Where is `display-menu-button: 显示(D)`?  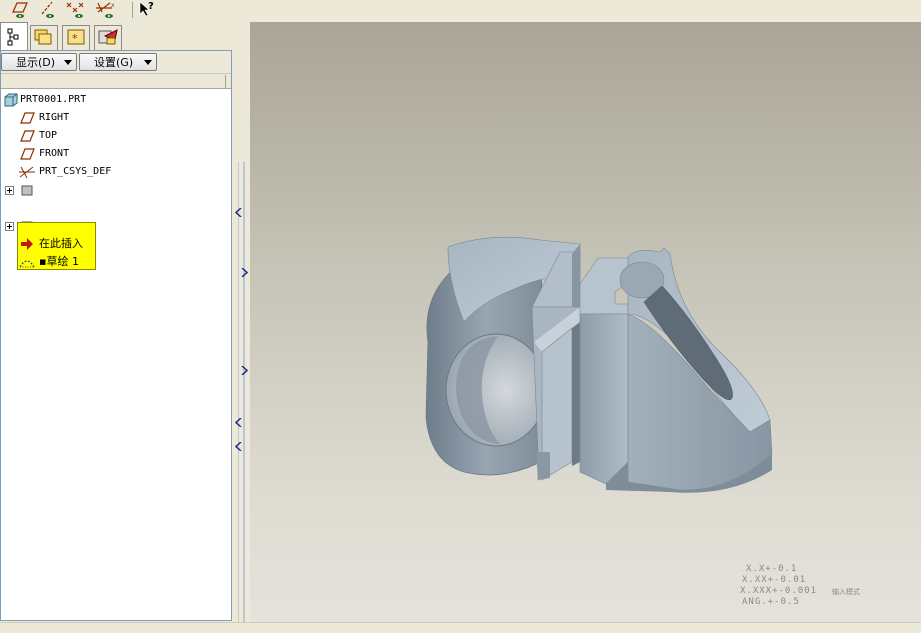 display-menu-button: 显示(D) is located at coordinates (39, 62).